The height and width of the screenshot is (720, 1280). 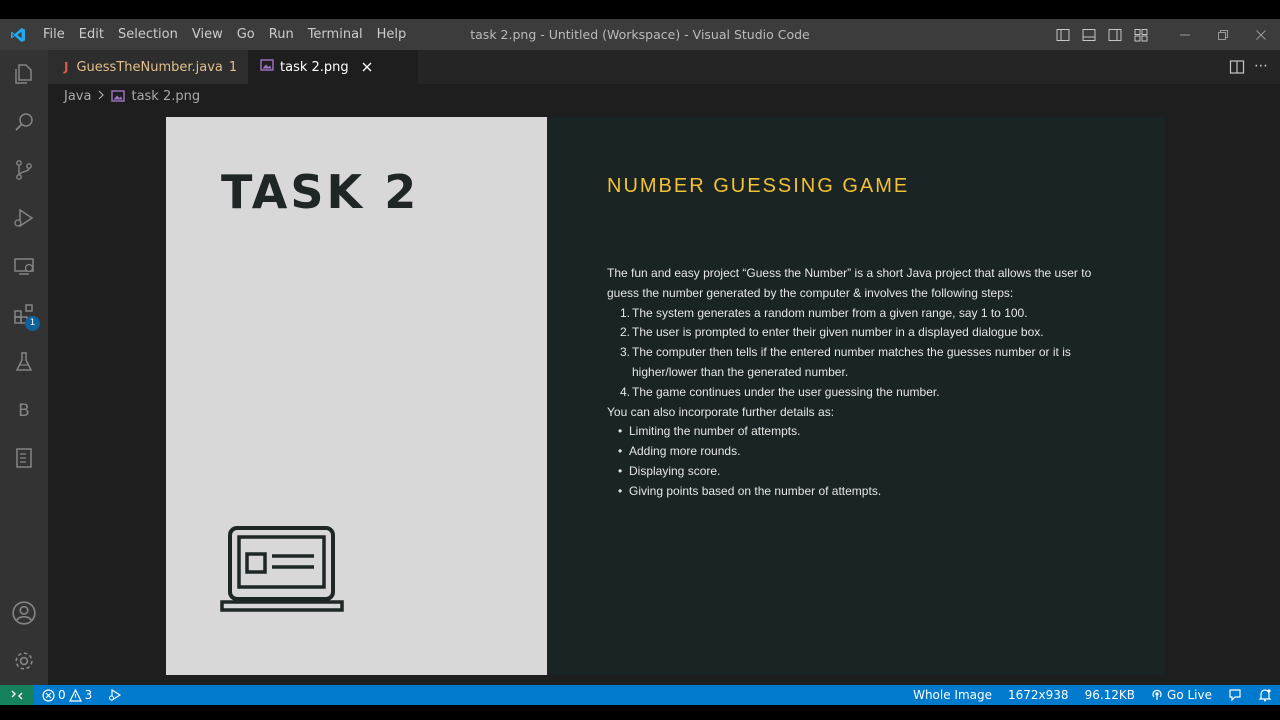 I want to click on split-editor-button, so click(x=1237, y=67).